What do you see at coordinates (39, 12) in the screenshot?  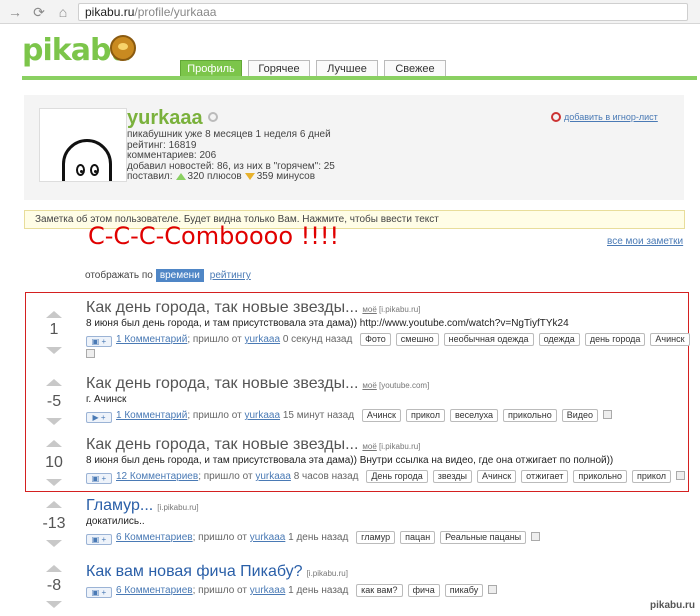 I see `reload-icon: ⟳` at bounding box center [39, 12].